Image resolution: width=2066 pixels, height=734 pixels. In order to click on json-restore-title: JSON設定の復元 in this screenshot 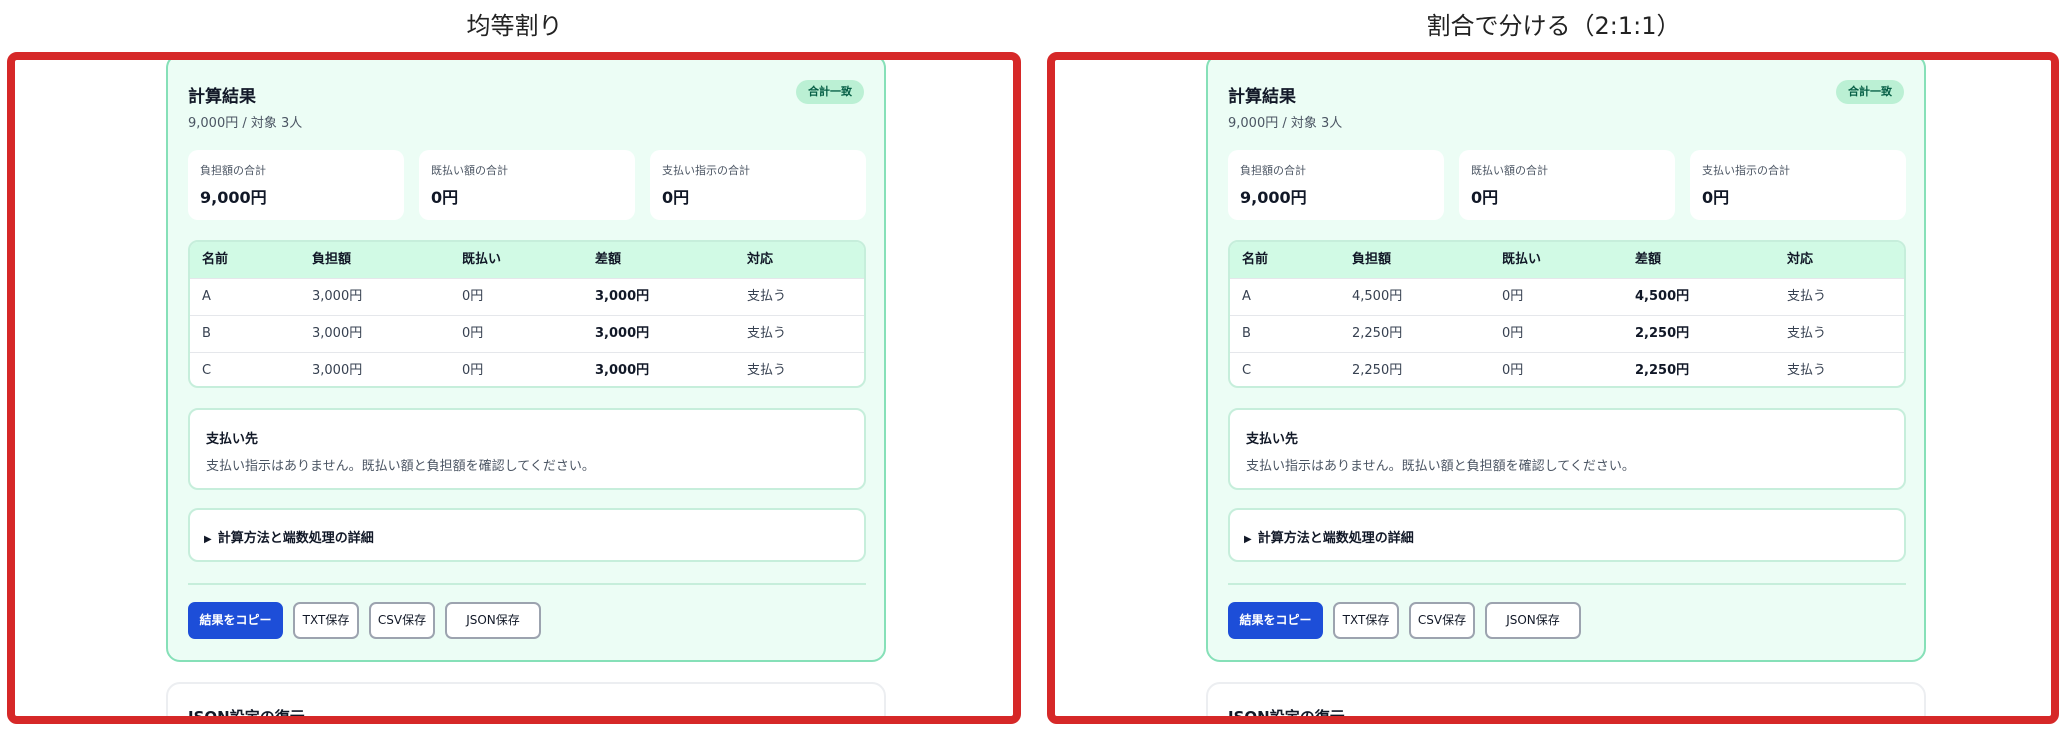, I will do `click(1286, 716)`.